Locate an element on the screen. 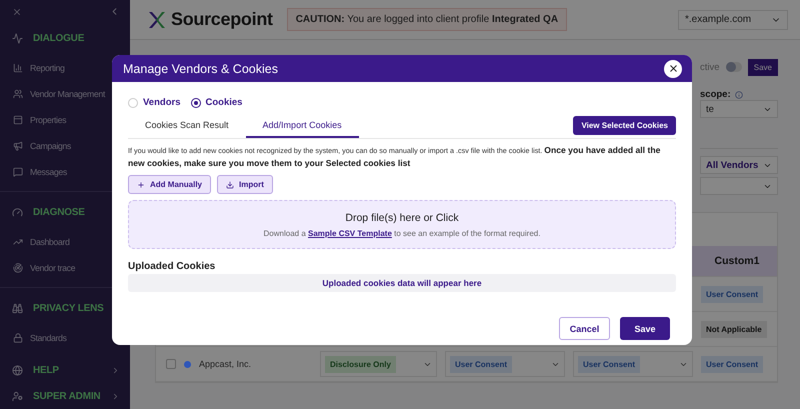  section-title: DIALOGUE is located at coordinates (59, 38).